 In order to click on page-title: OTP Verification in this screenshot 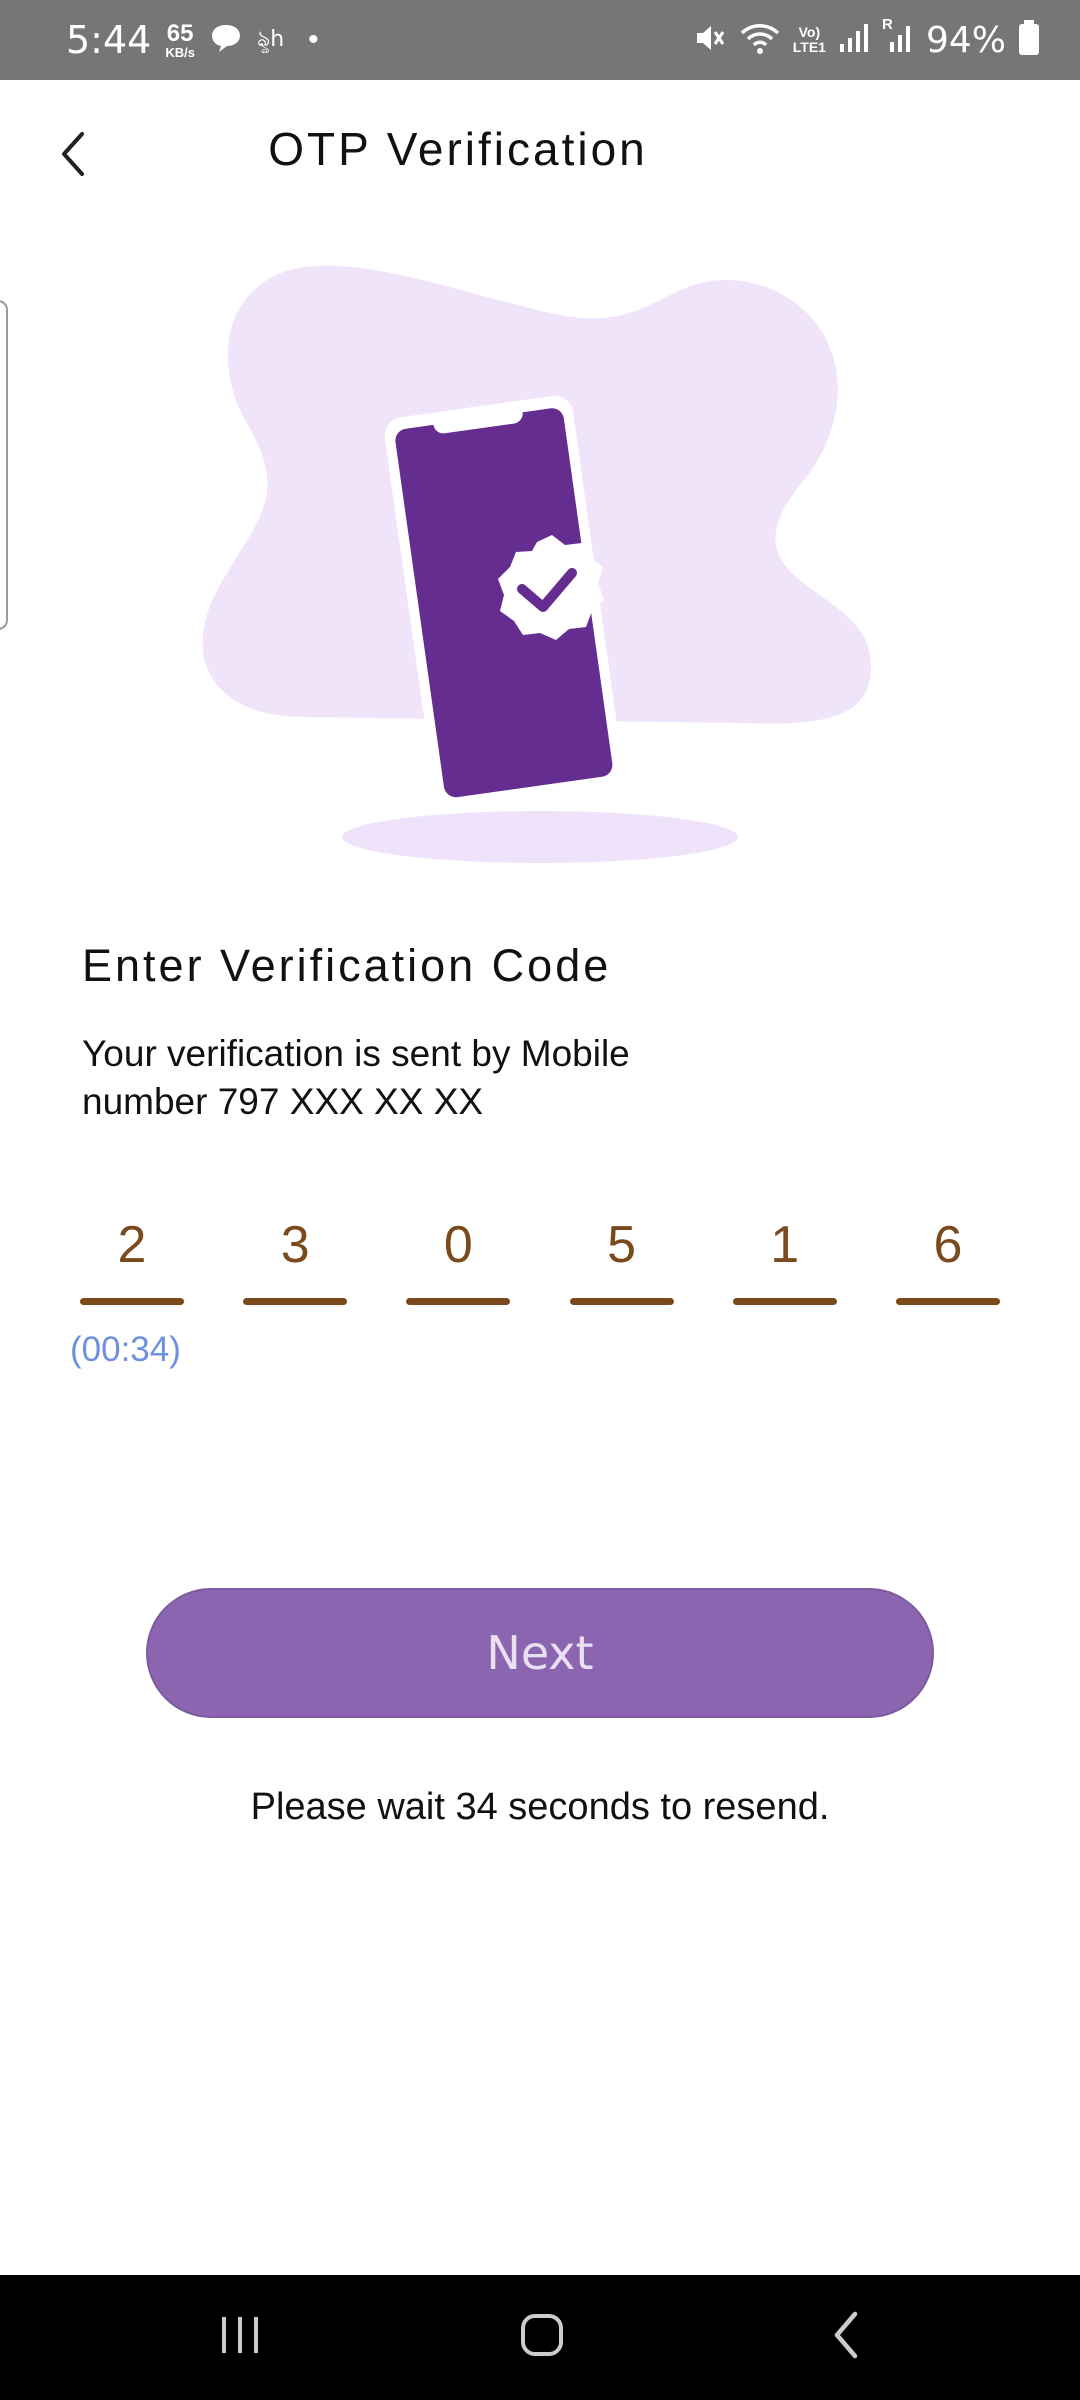, I will do `click(458, 149)`.